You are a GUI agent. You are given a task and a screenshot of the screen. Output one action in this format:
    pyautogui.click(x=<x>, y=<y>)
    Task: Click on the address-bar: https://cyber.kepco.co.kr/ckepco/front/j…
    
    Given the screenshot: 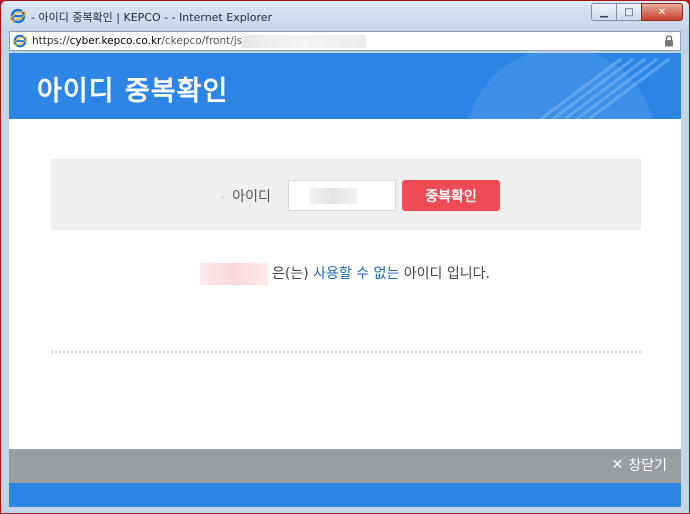 What is the action you would take?
    pyautogui.click(x=345, y=41)
    